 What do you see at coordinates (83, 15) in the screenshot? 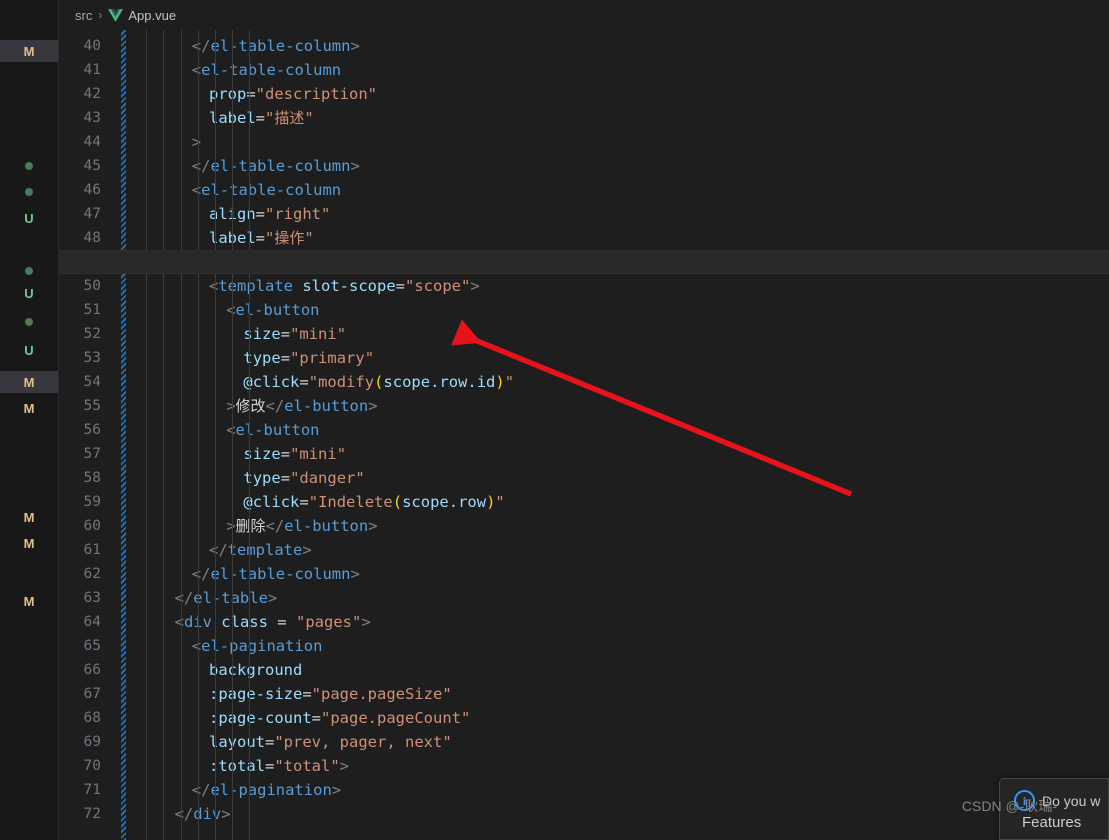
I see `breadcrumb-folder: src` at bounding box center [83, 15].